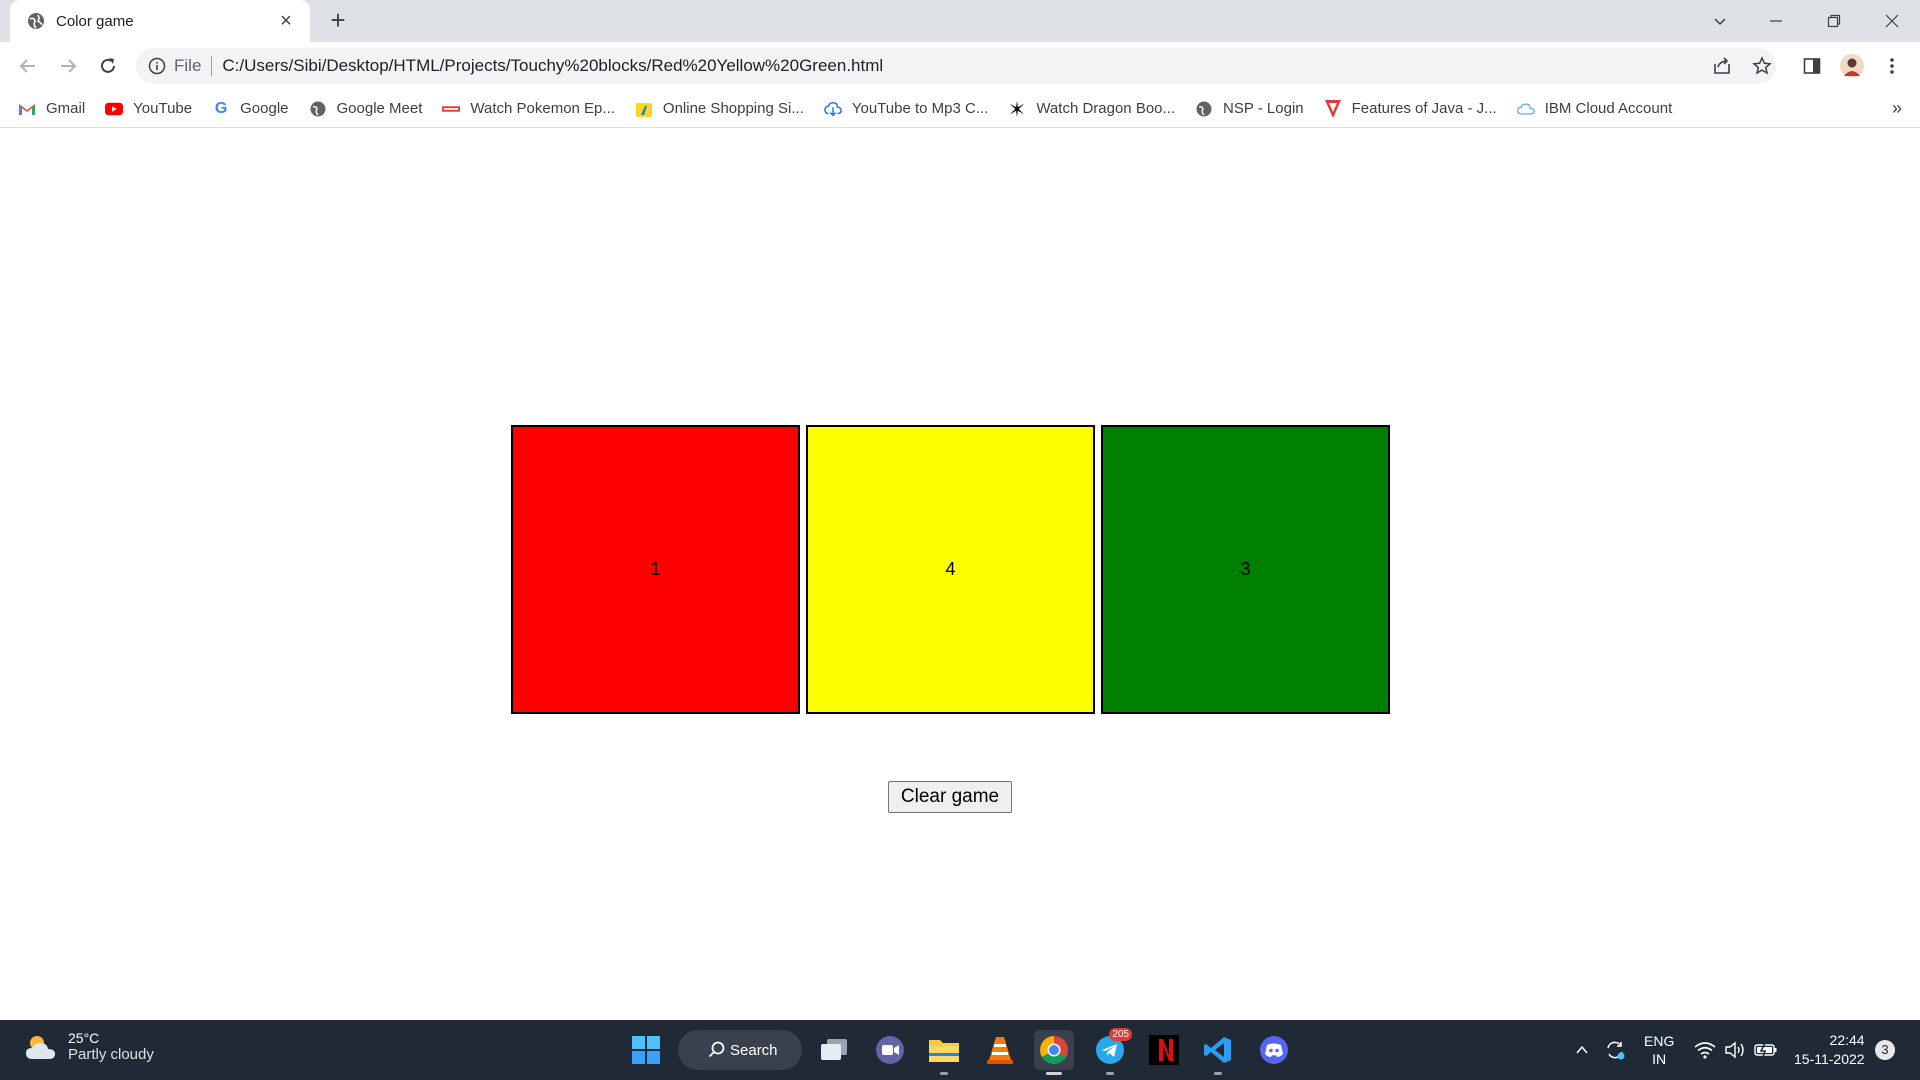  Describe the element at coordinates (1111, 1049) in the screenshot. I see `telegram-button: 205` at that location.